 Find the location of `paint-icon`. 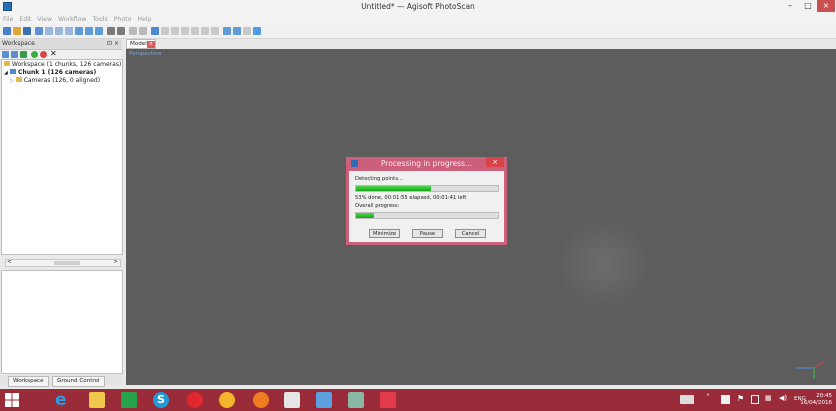

paint-icon is located at coordinates (356, 400).